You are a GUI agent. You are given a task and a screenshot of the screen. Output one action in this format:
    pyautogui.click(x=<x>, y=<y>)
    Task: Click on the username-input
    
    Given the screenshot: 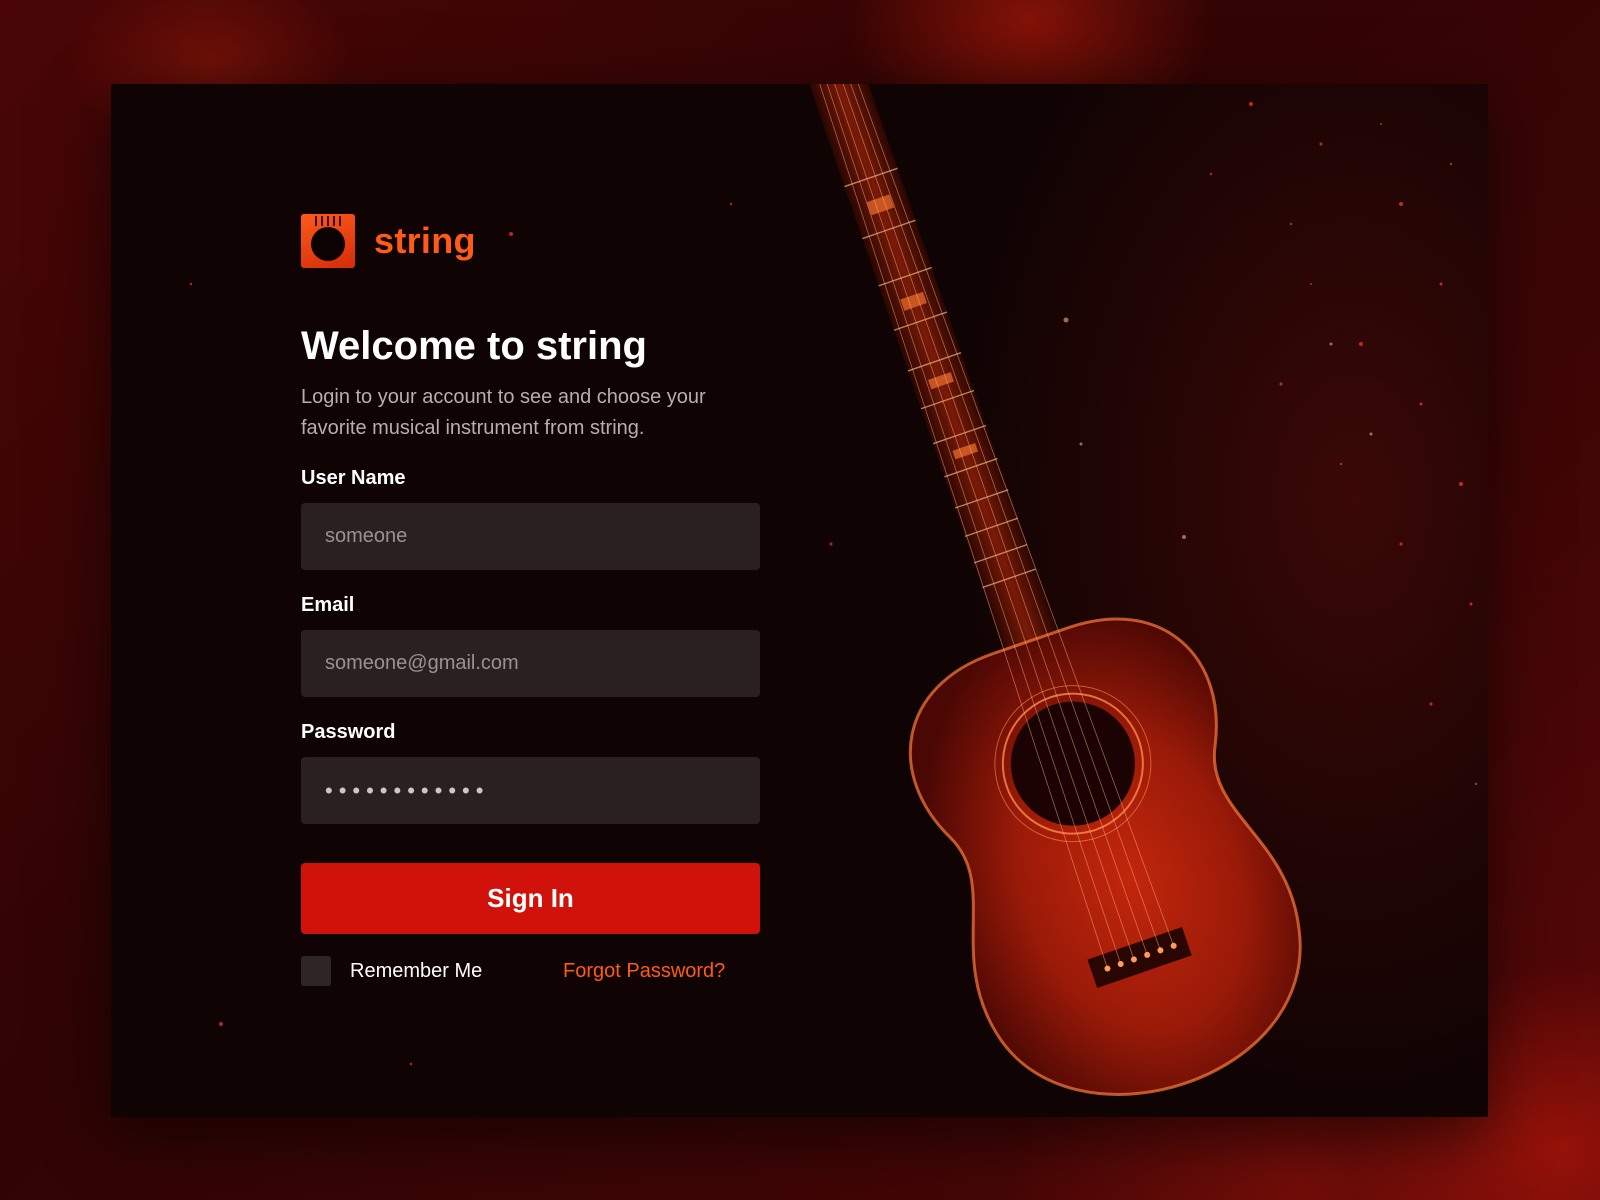 What is the action you would take?
    pyautogui.click(x=530, y=536)
    